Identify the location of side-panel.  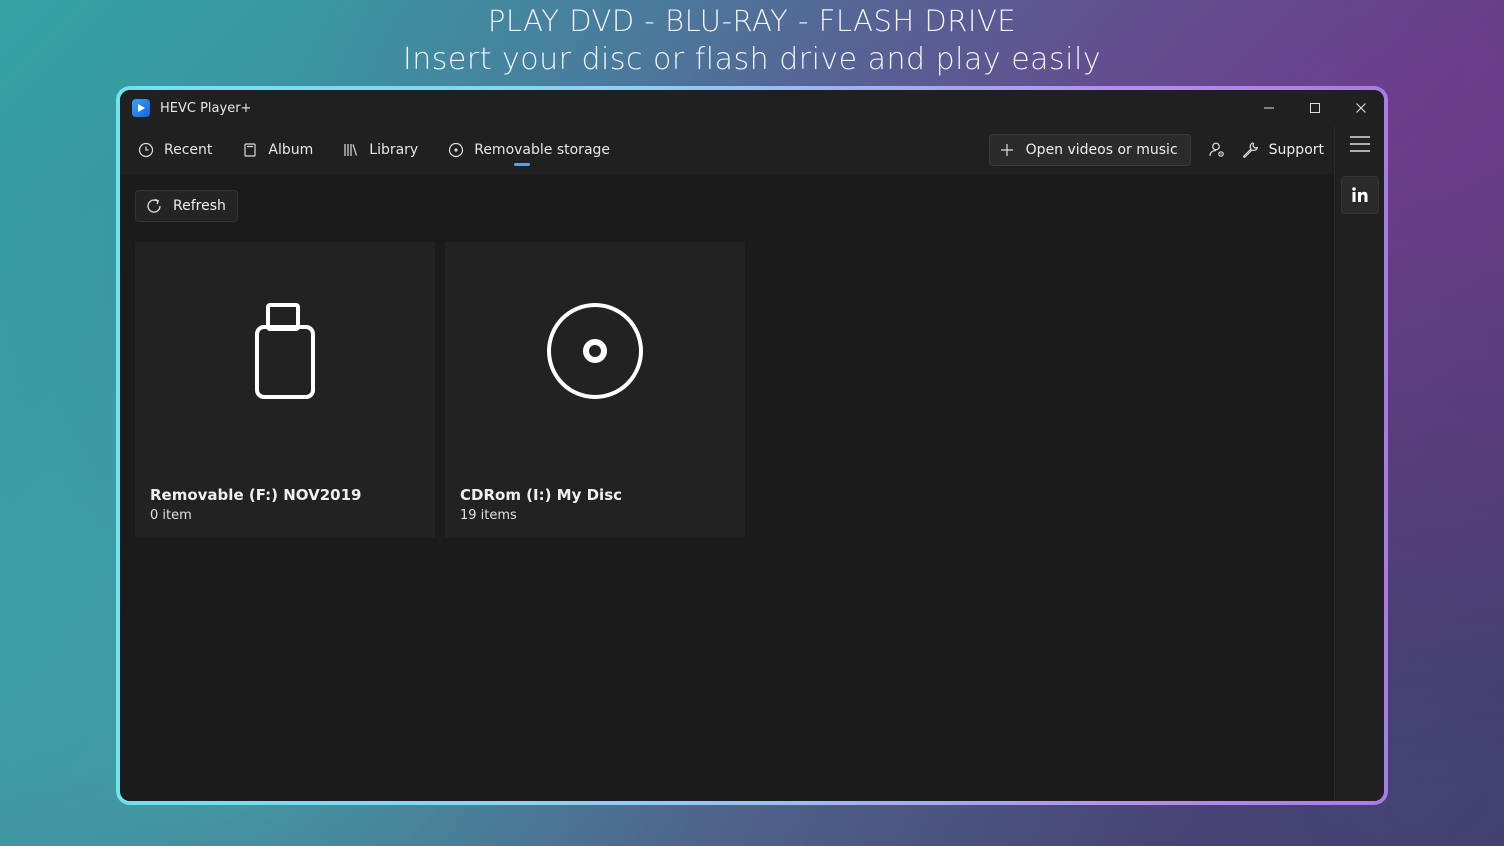
(1359, 463).